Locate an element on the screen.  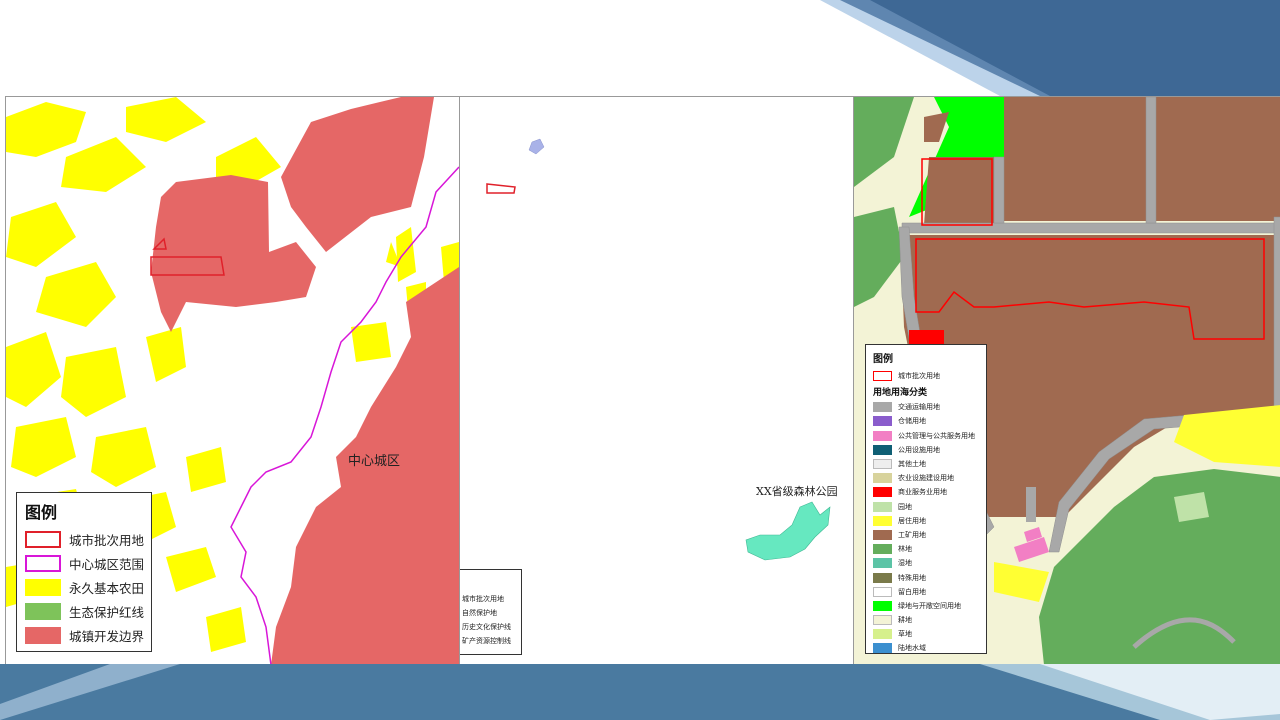
legend-item: 留白用地 is located at coordinates (926, 592).